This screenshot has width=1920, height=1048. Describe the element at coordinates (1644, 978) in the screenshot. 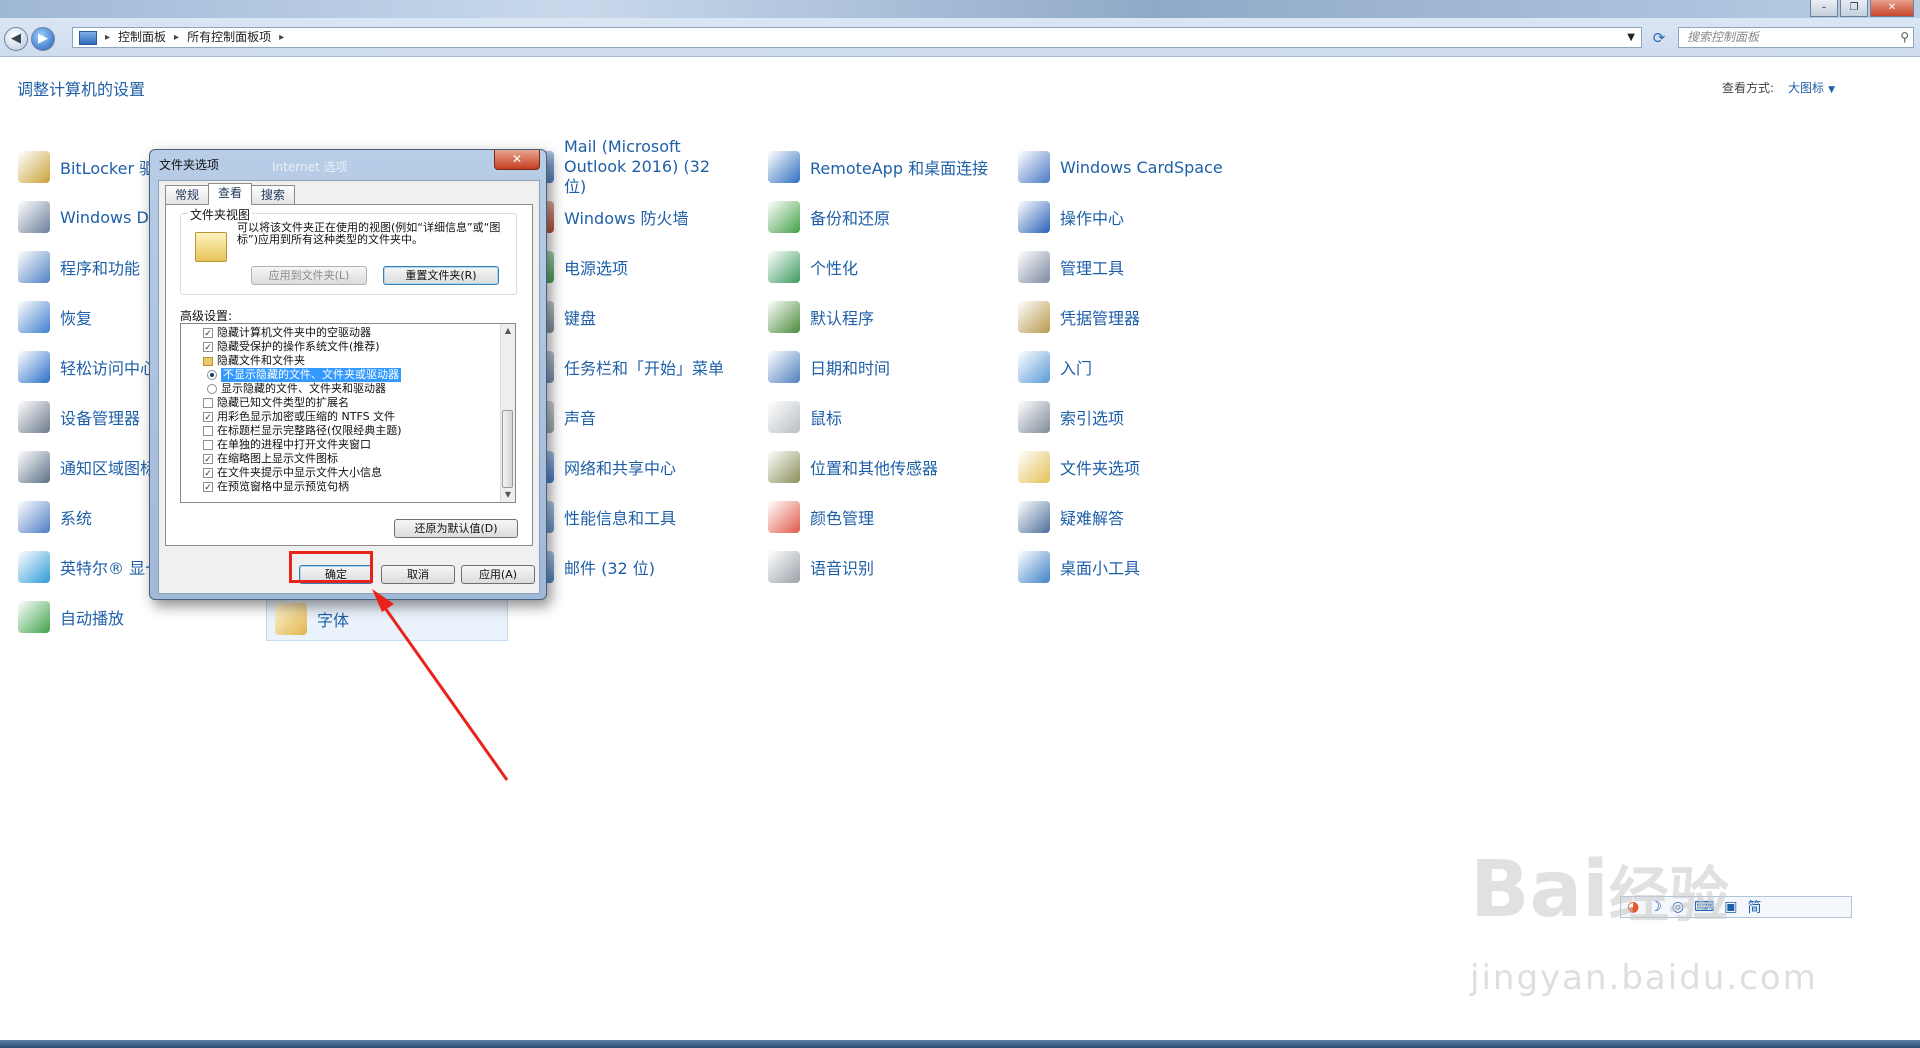

I see `baidu-watermark-url: jingyan.baidu.com` at that location.